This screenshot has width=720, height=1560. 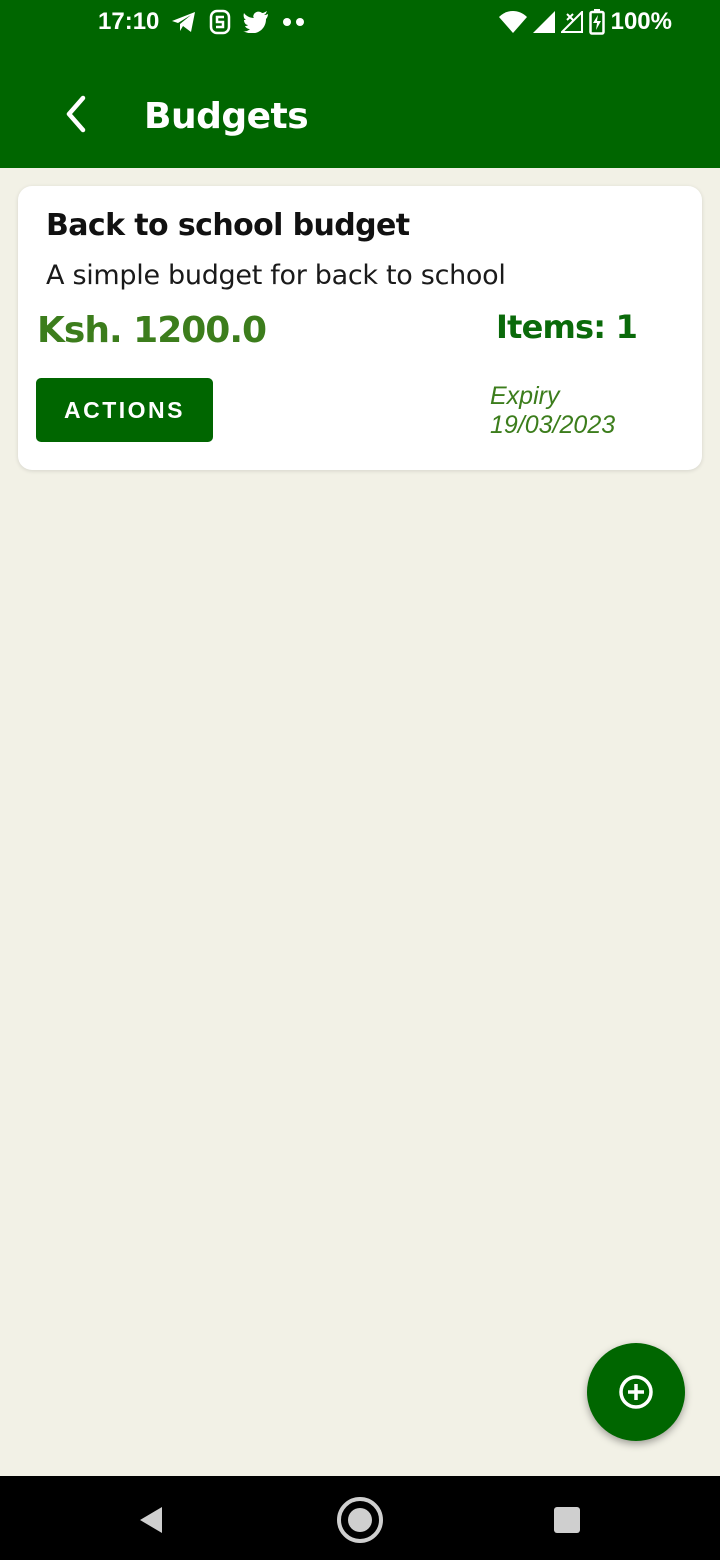 I want to click on signal-icon, so click(x=543, y=22).